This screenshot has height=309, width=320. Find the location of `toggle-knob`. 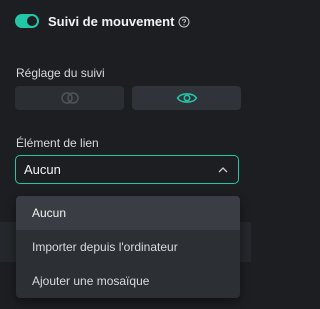

toggle-knob is located at coordinates (32, 21).